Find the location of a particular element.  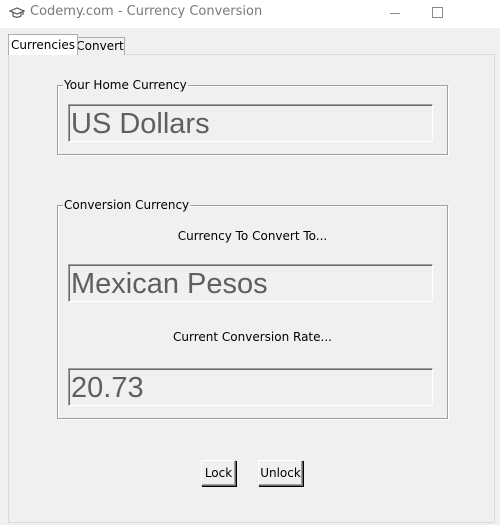

conversion-currency-field: Mexican Pesos is located at coordinates (250, 283).